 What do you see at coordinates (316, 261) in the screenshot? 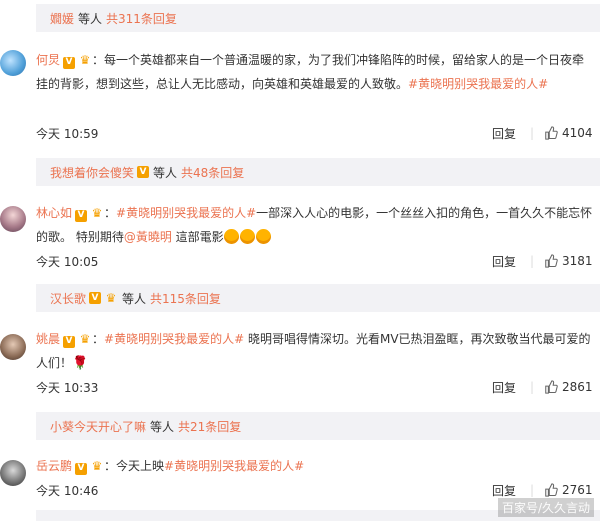
I see `comment-meta: 今天 10:05 回复 | 3181` at bounding box center [316, 261].